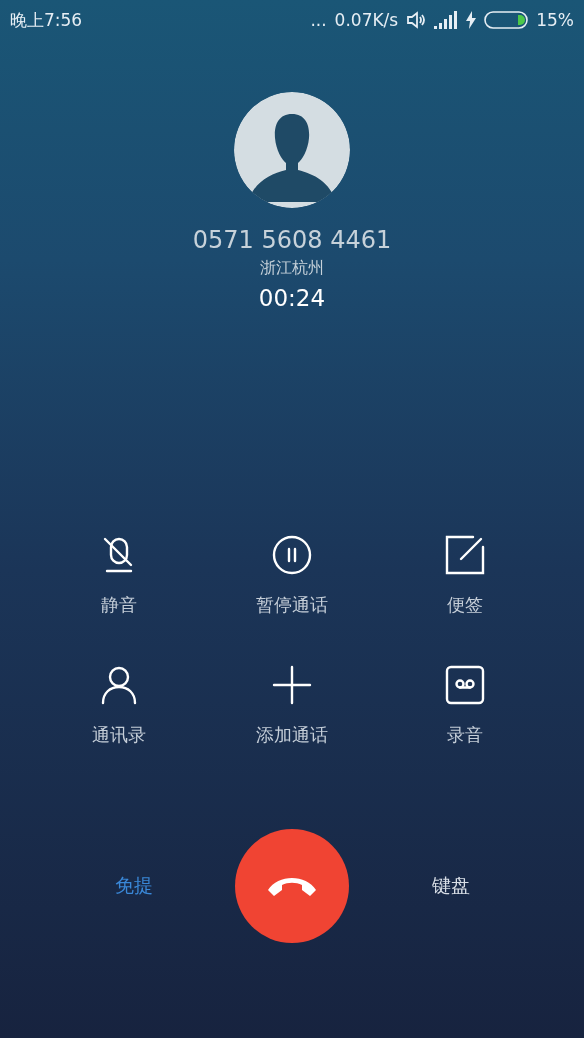 This screenshot has height=1038, width=584. What do you see at coordinates (465, 706) in the screenshot?
I see `call-action-button: 录音` at bounding box center [465, 706].